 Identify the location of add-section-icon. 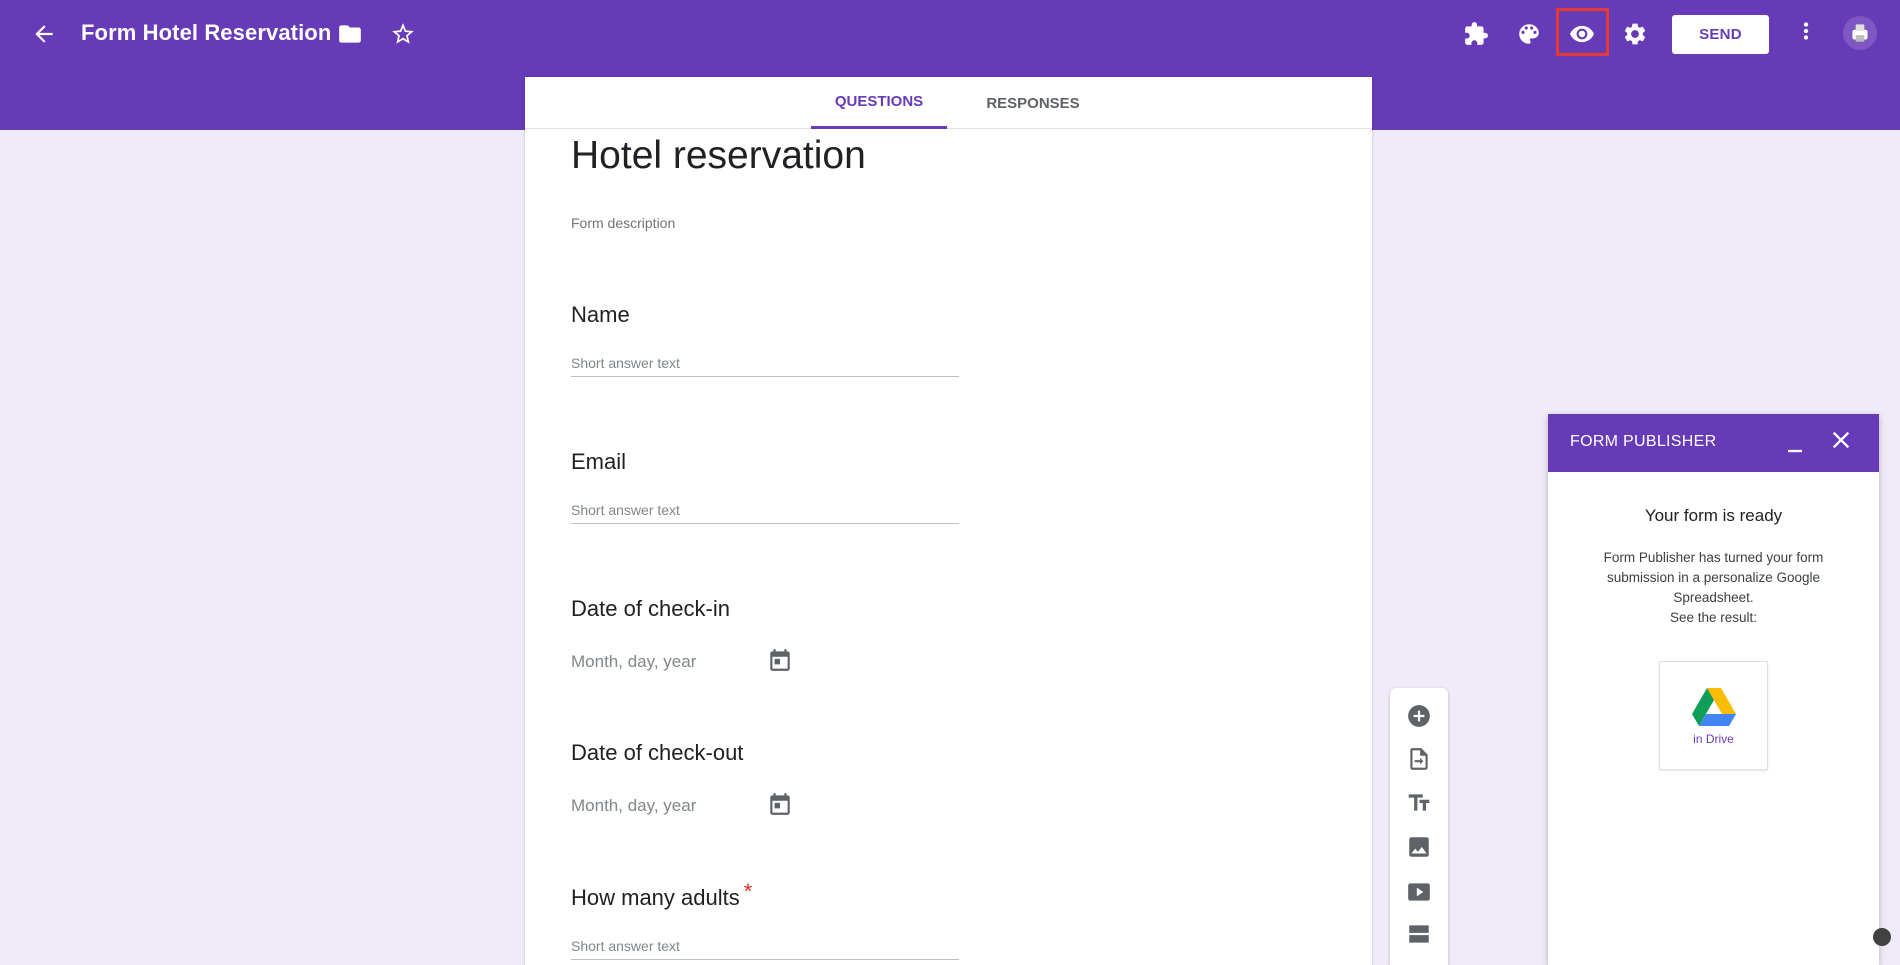
(1419, 934).